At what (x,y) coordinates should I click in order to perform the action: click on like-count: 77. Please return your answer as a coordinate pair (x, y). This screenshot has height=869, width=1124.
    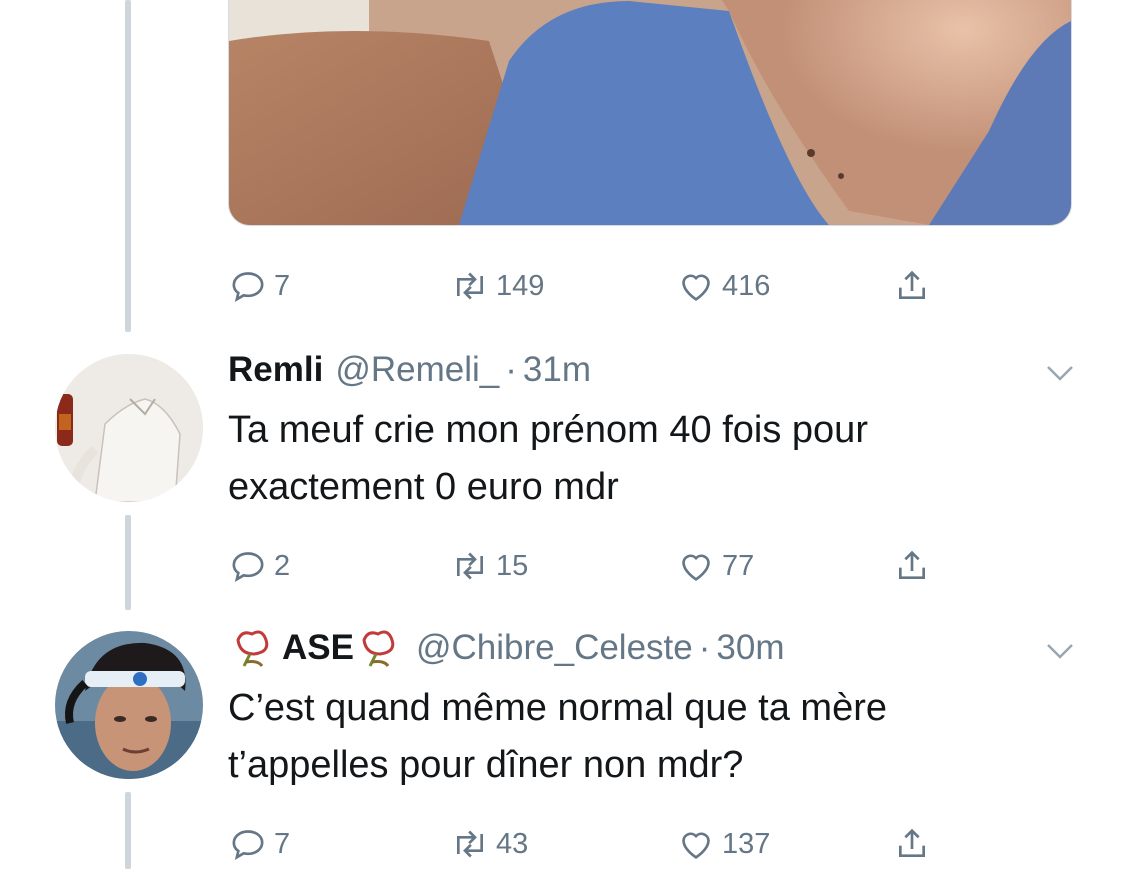
    Looking at the image, I should click on (738, 565).